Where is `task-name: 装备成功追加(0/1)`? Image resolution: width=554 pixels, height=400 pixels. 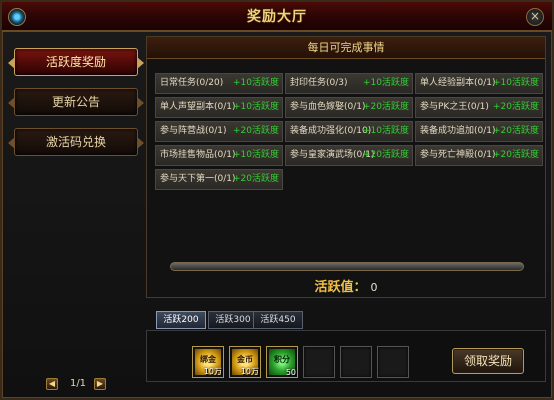 task-name: 装备成功追加(0/1) is located at coordinates (458, 131).